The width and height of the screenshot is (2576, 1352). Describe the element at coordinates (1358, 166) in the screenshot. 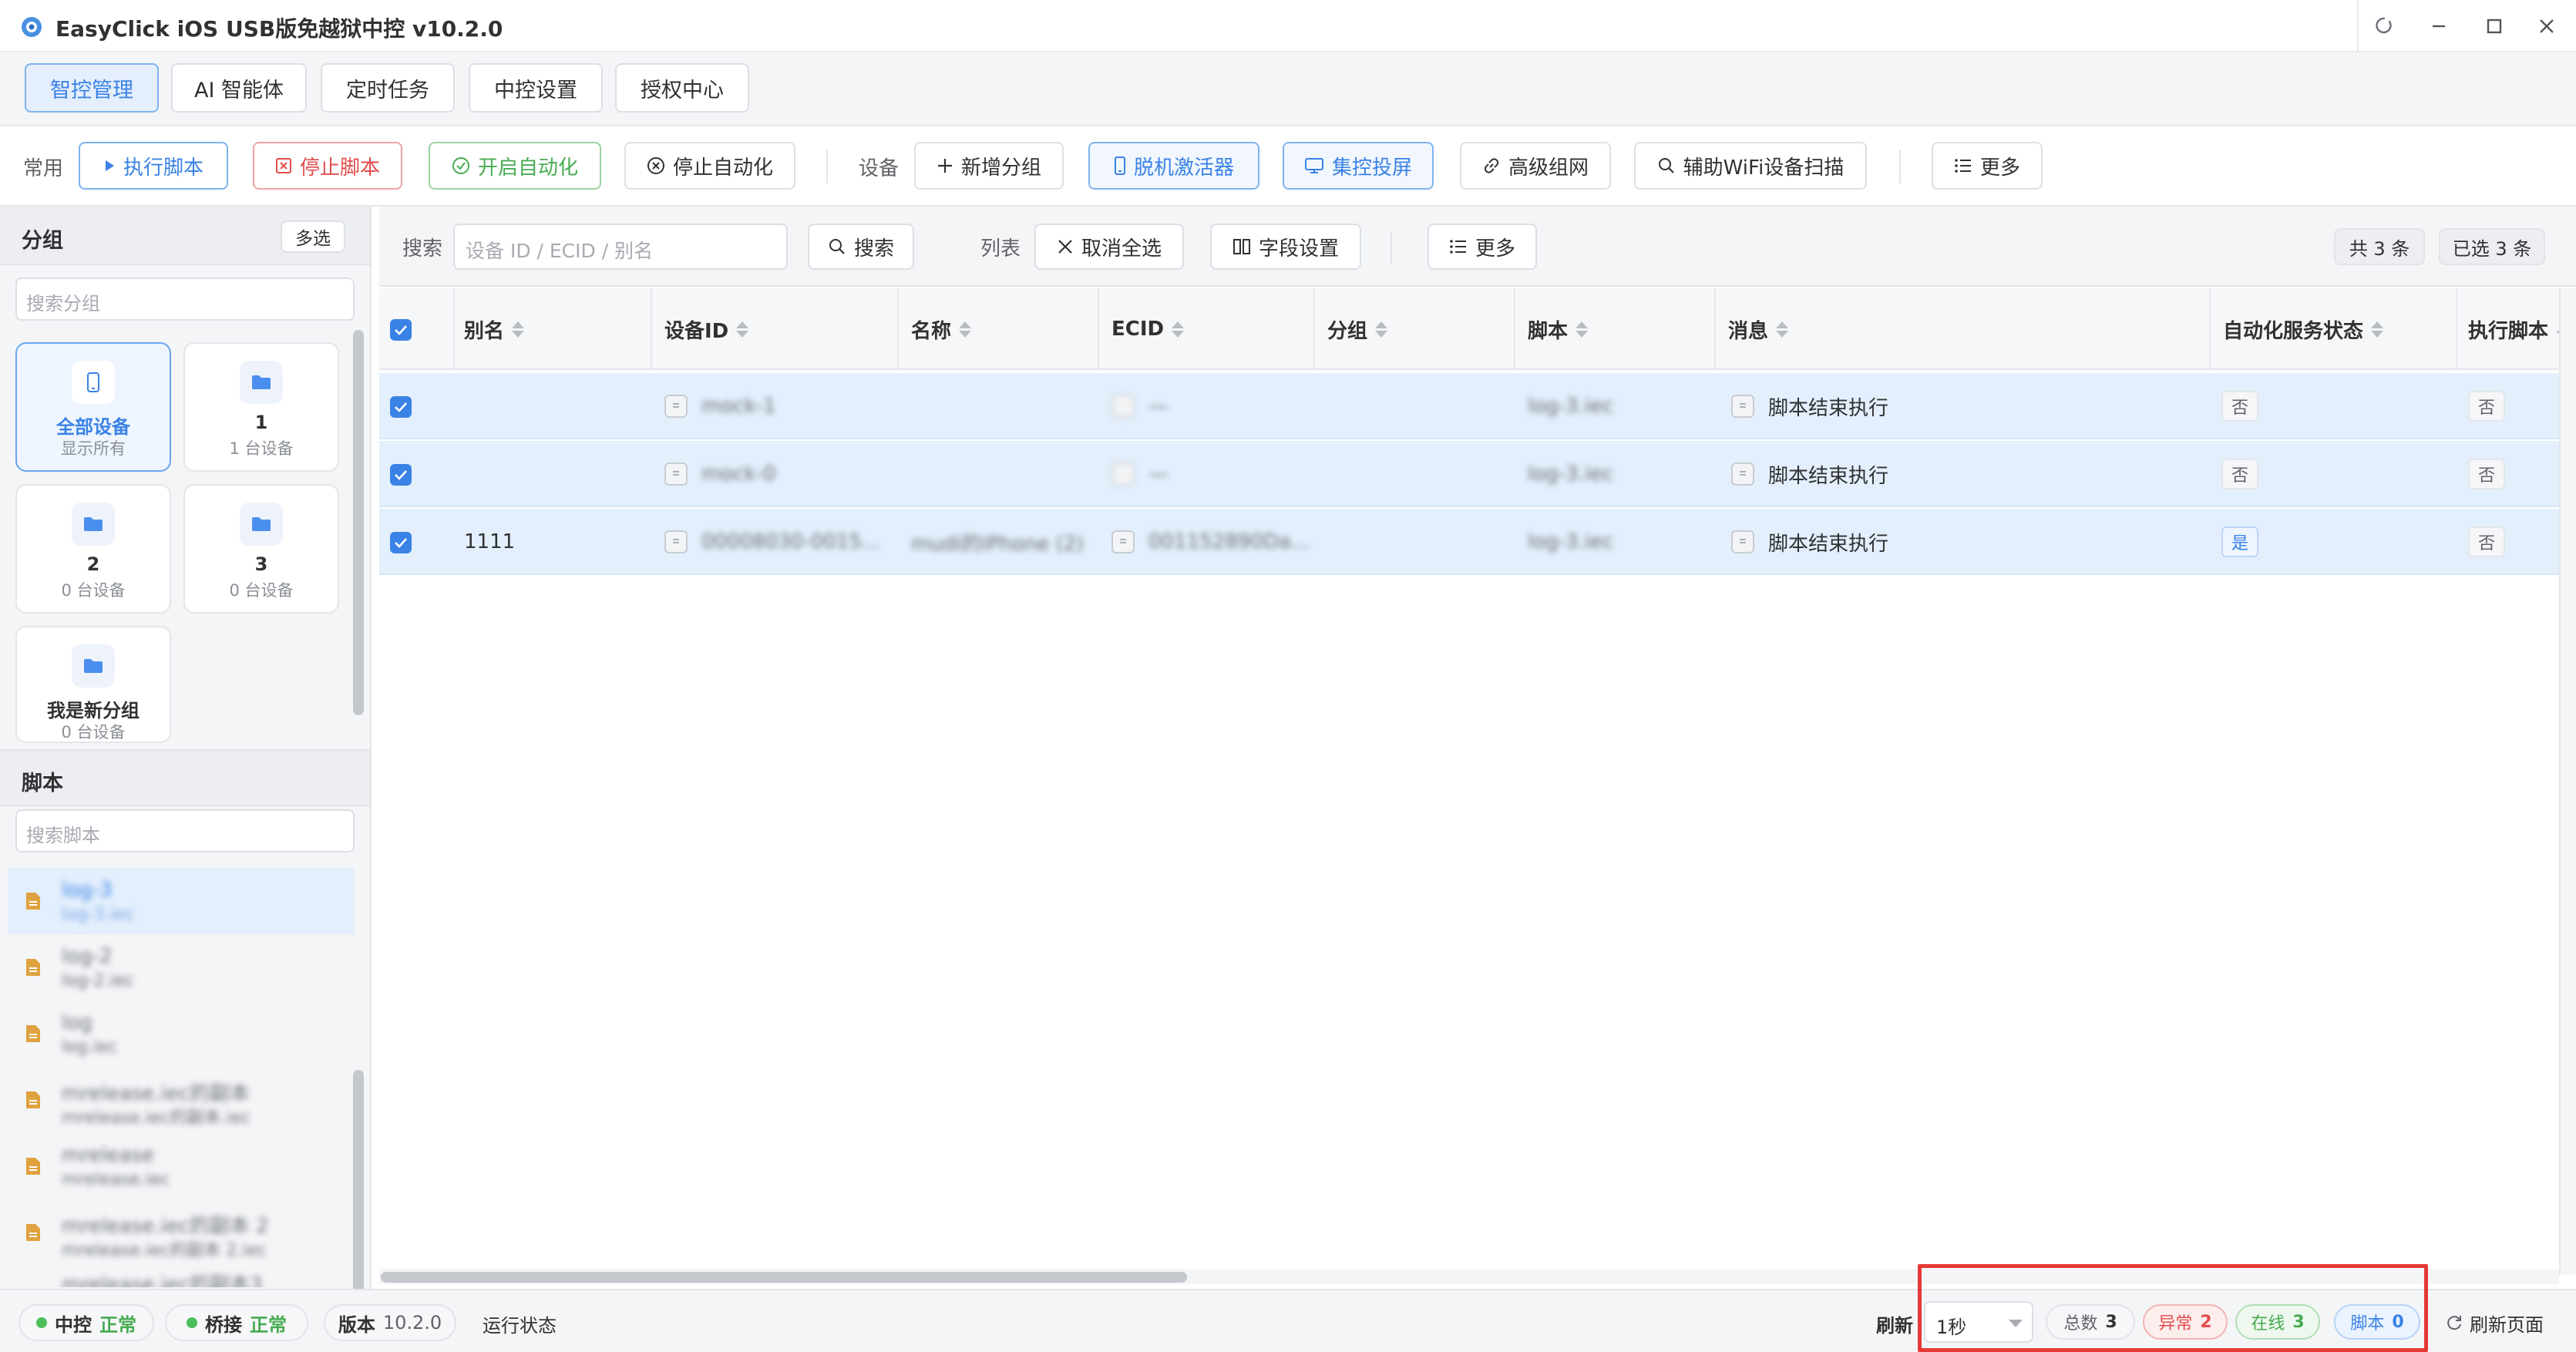

I see `group-screen-button: 集控投屏` at that location.